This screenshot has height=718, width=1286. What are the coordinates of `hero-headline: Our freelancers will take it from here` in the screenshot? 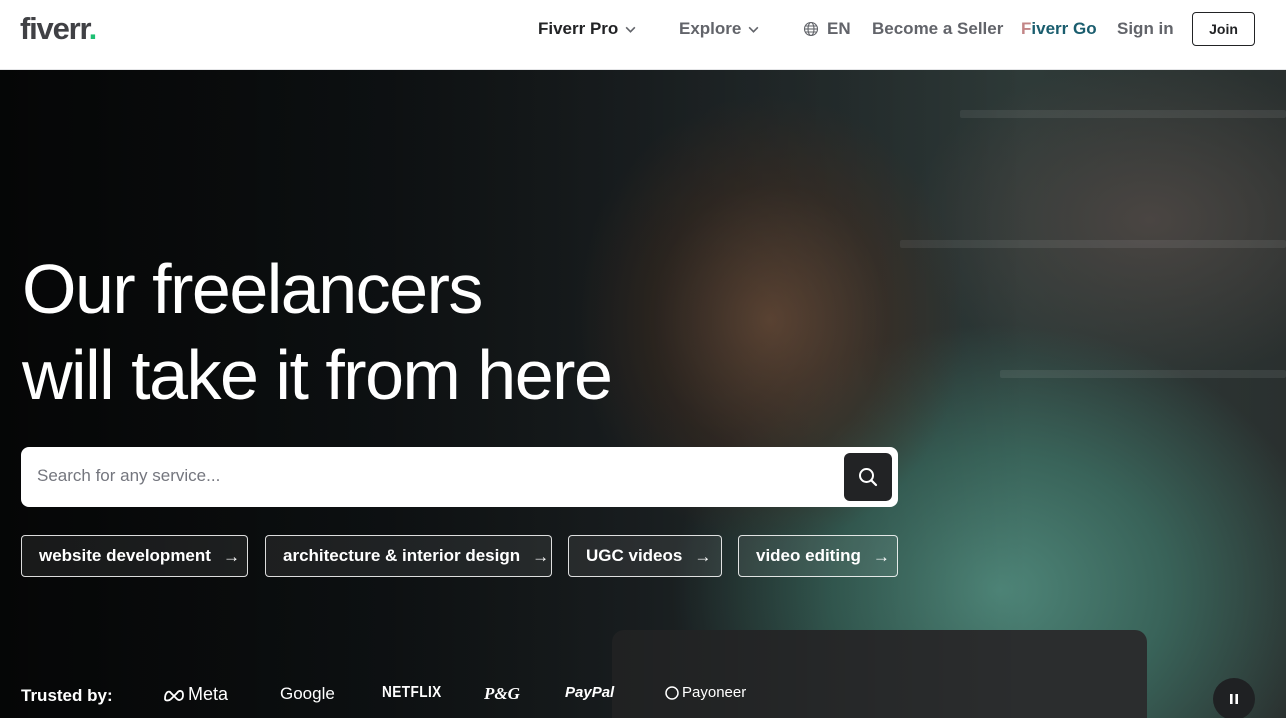 It's located at (402, 332).